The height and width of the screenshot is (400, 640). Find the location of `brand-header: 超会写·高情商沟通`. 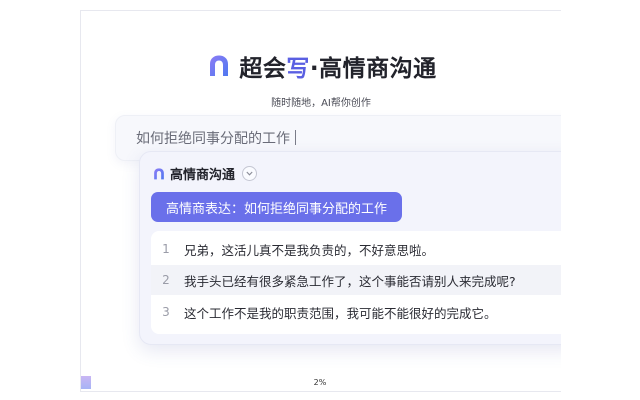

brand-header: 超会写·高情商沟通 is located at coordinates (321, 66).